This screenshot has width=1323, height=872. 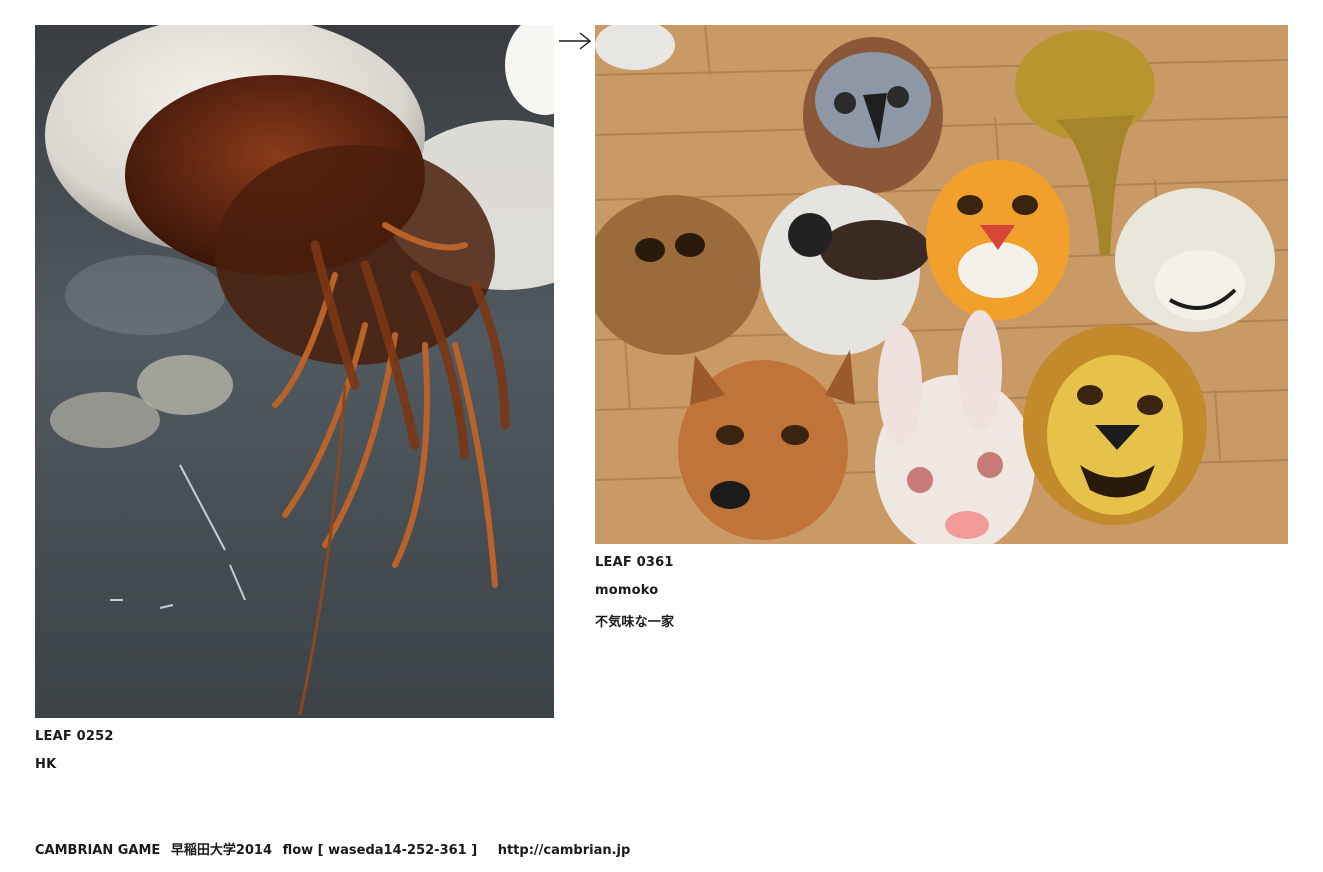 I want to click on next-arrow-button, so click(x=575, y=41).